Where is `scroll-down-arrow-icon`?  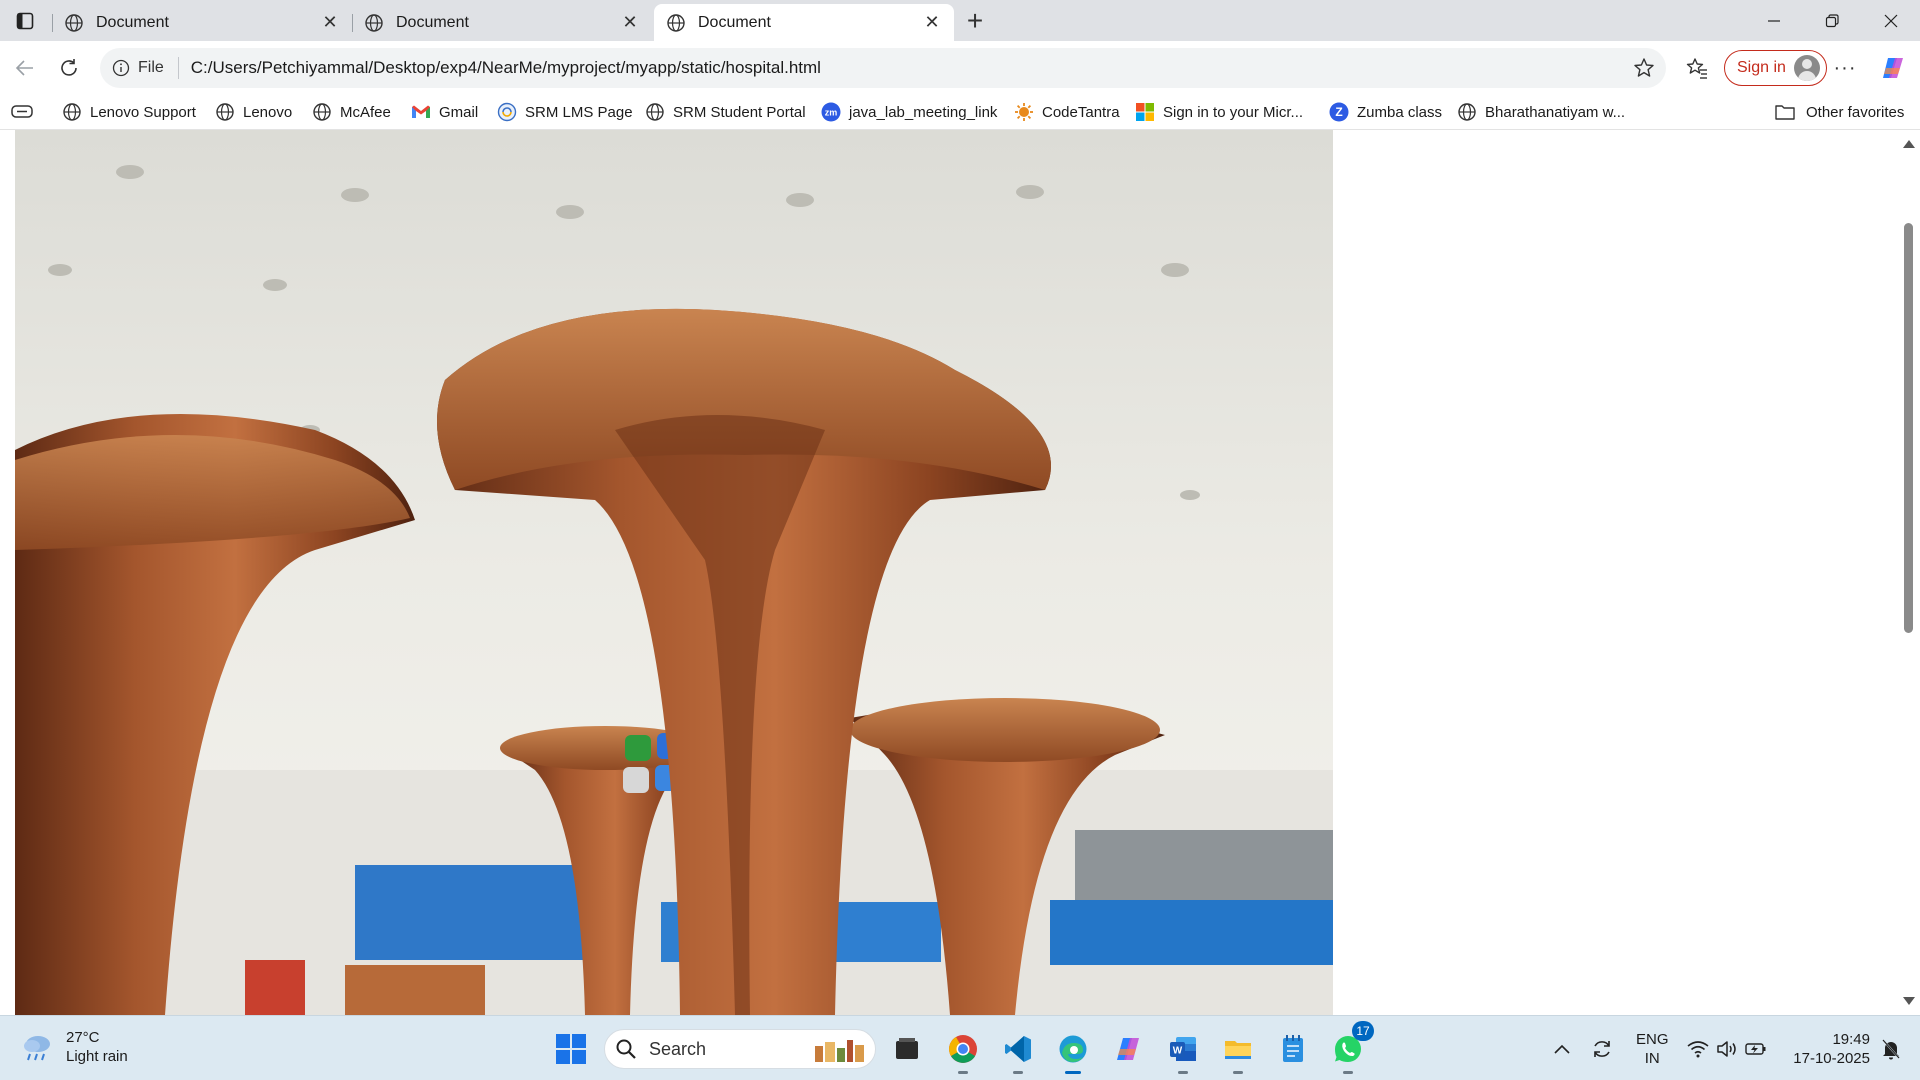
scroll-down-arrow-icon is located at coordinates (1909, 1001).